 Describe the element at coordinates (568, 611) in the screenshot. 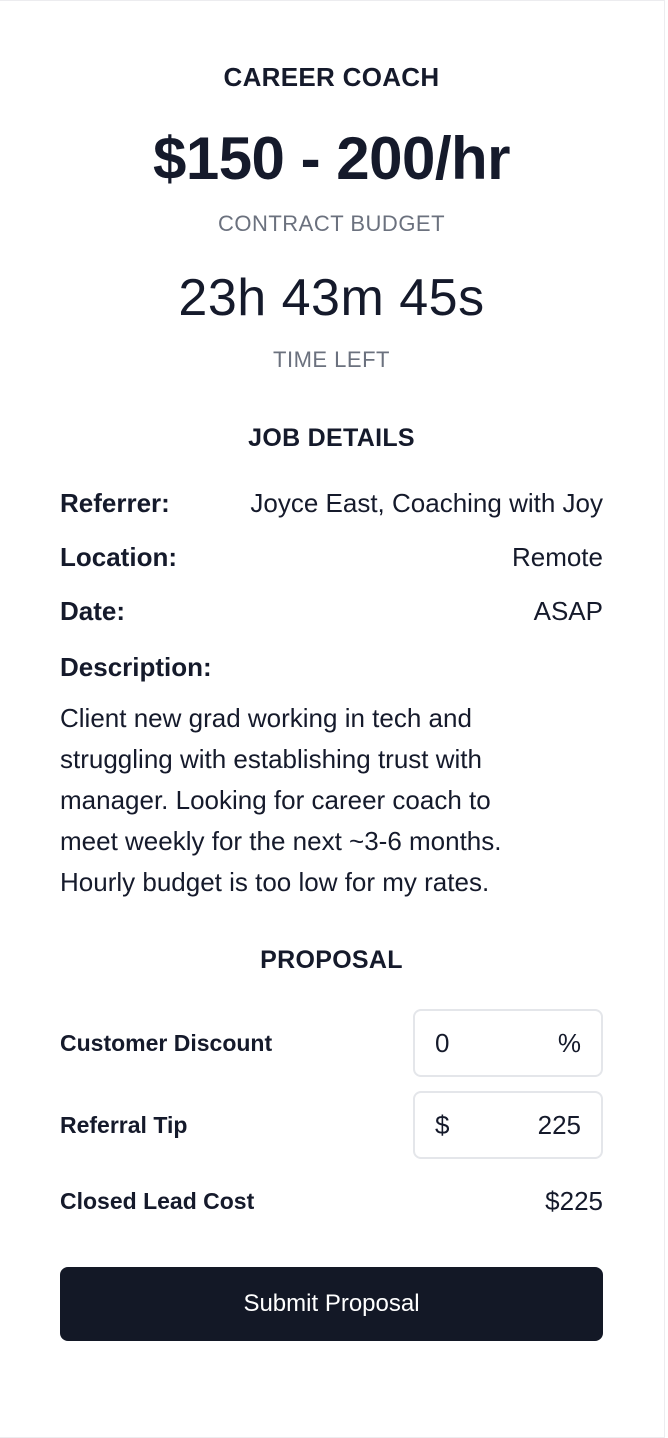

I see `date-value: ASAP` at that location.